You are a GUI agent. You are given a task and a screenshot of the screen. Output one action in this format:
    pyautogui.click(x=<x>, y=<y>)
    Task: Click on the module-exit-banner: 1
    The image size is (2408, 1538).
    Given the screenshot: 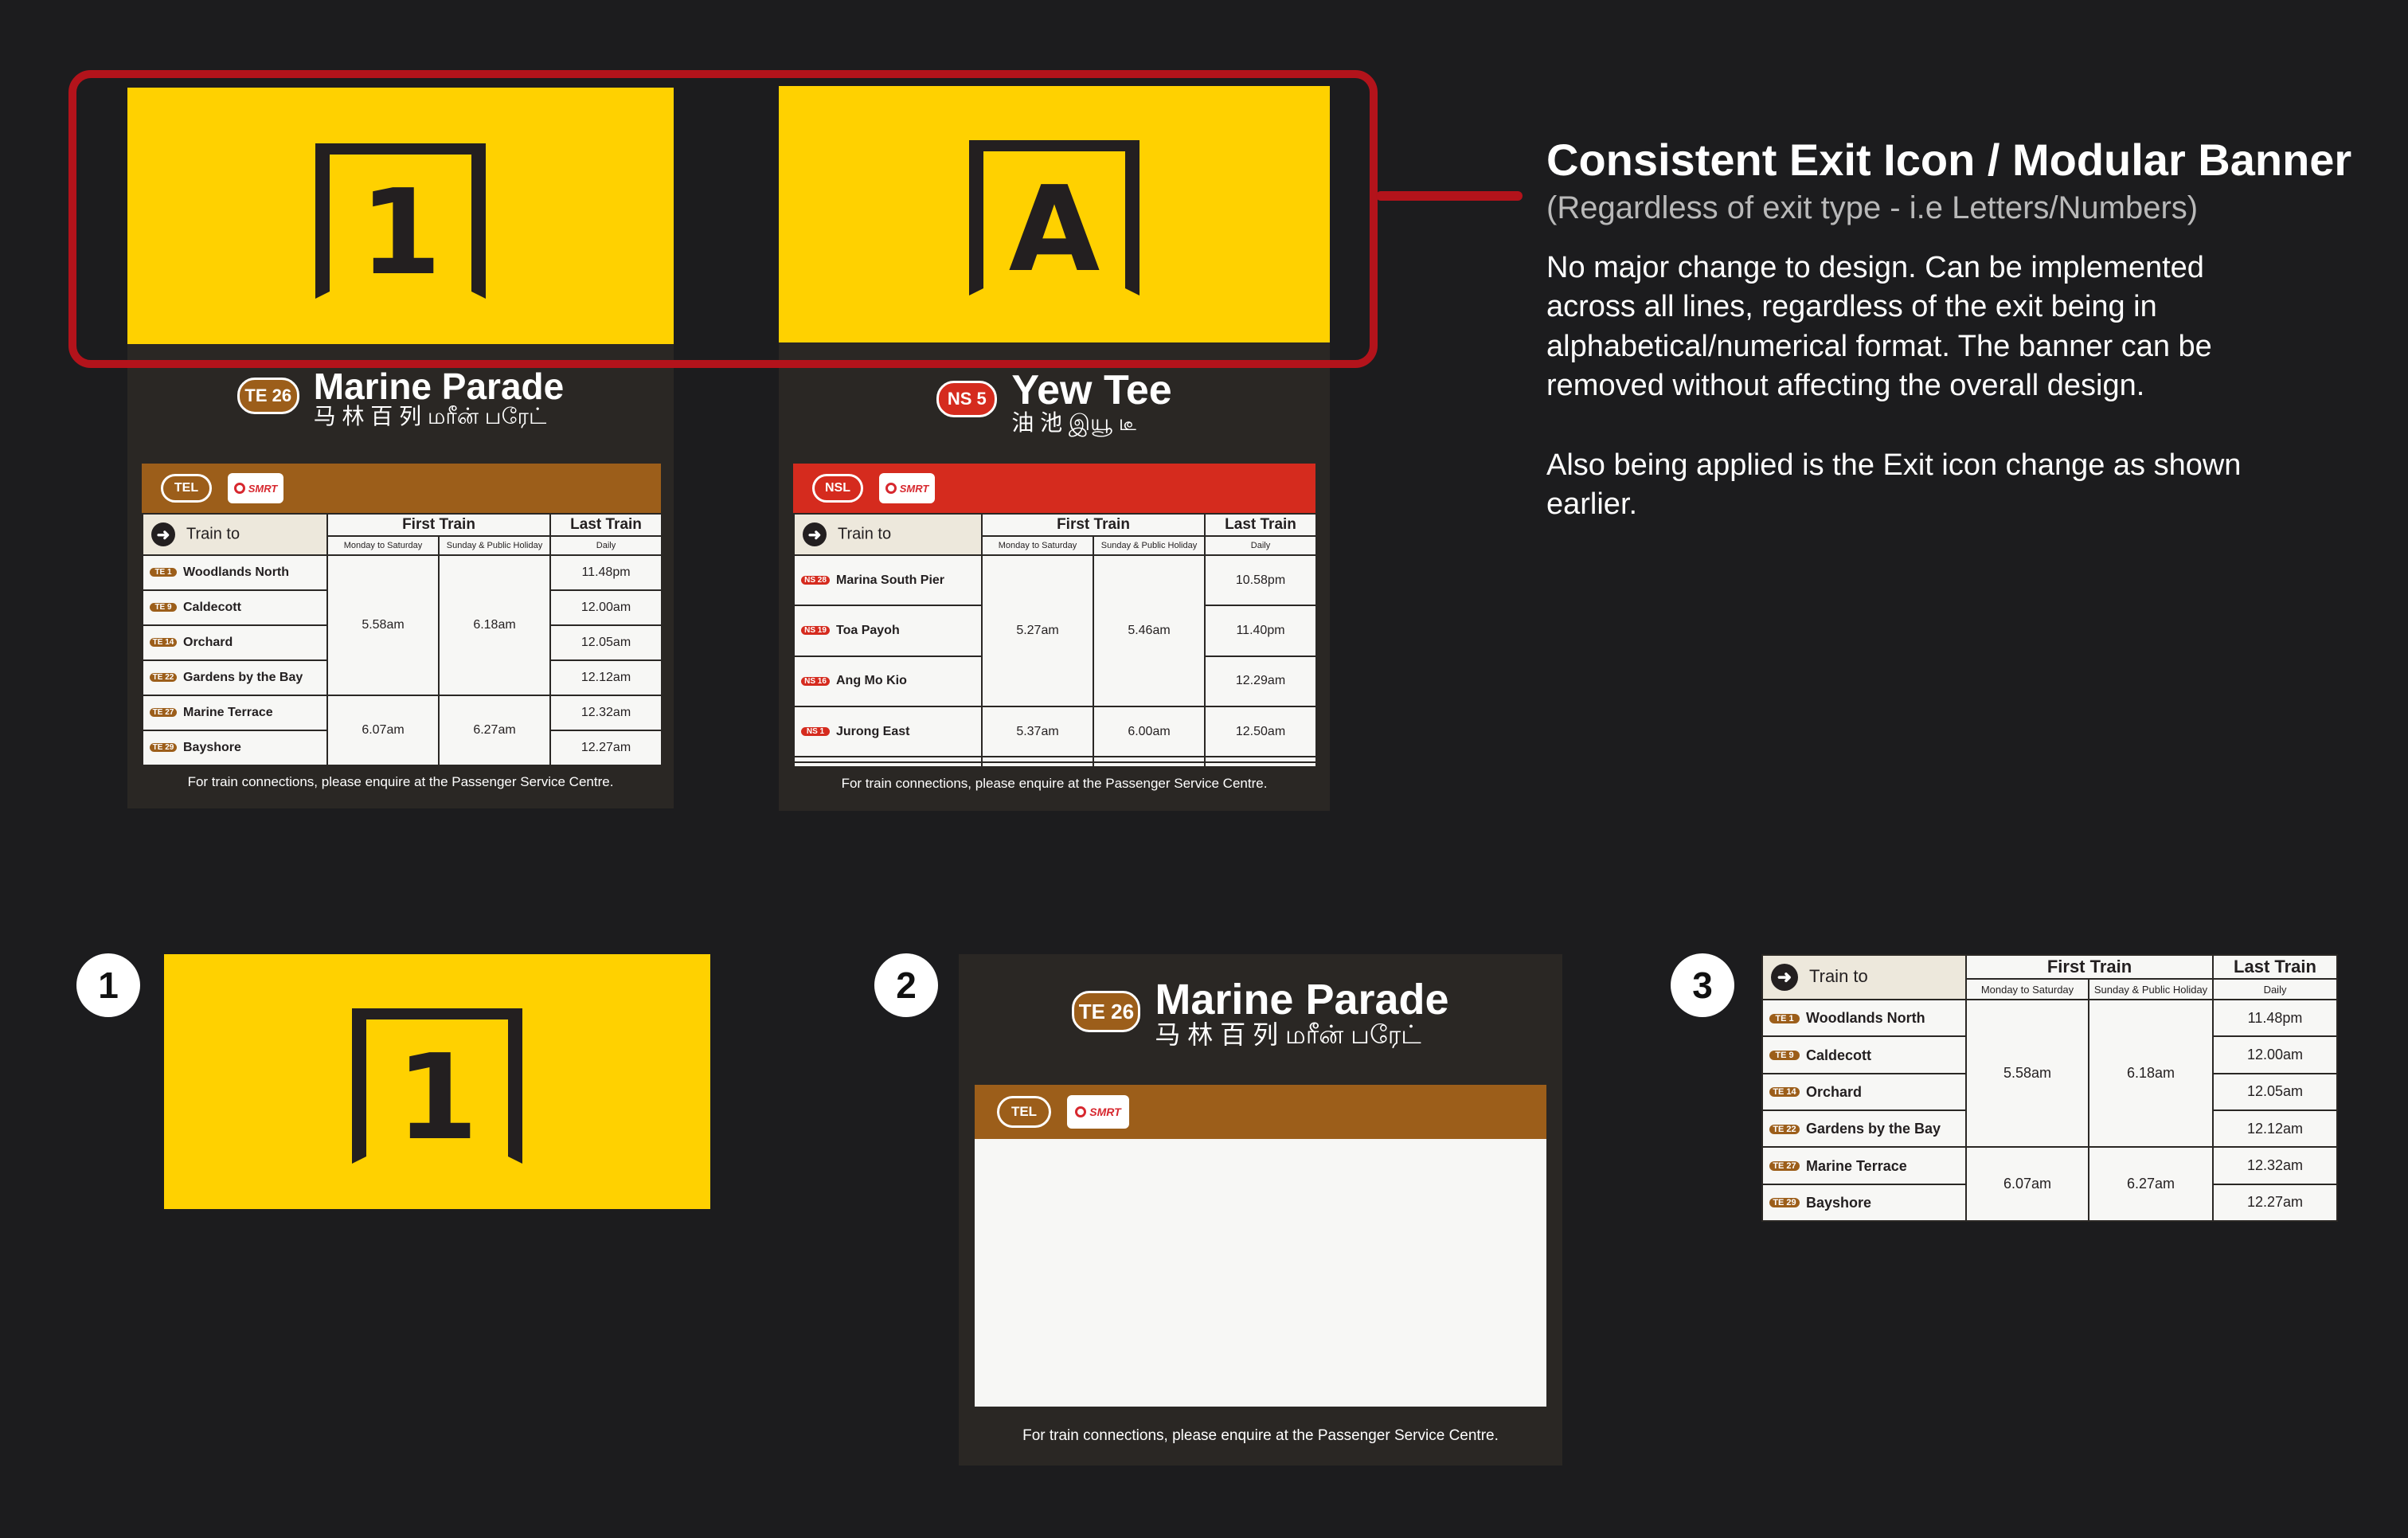 What is the action you would take?
    pyautogui.click(x=437, y=1081)
    